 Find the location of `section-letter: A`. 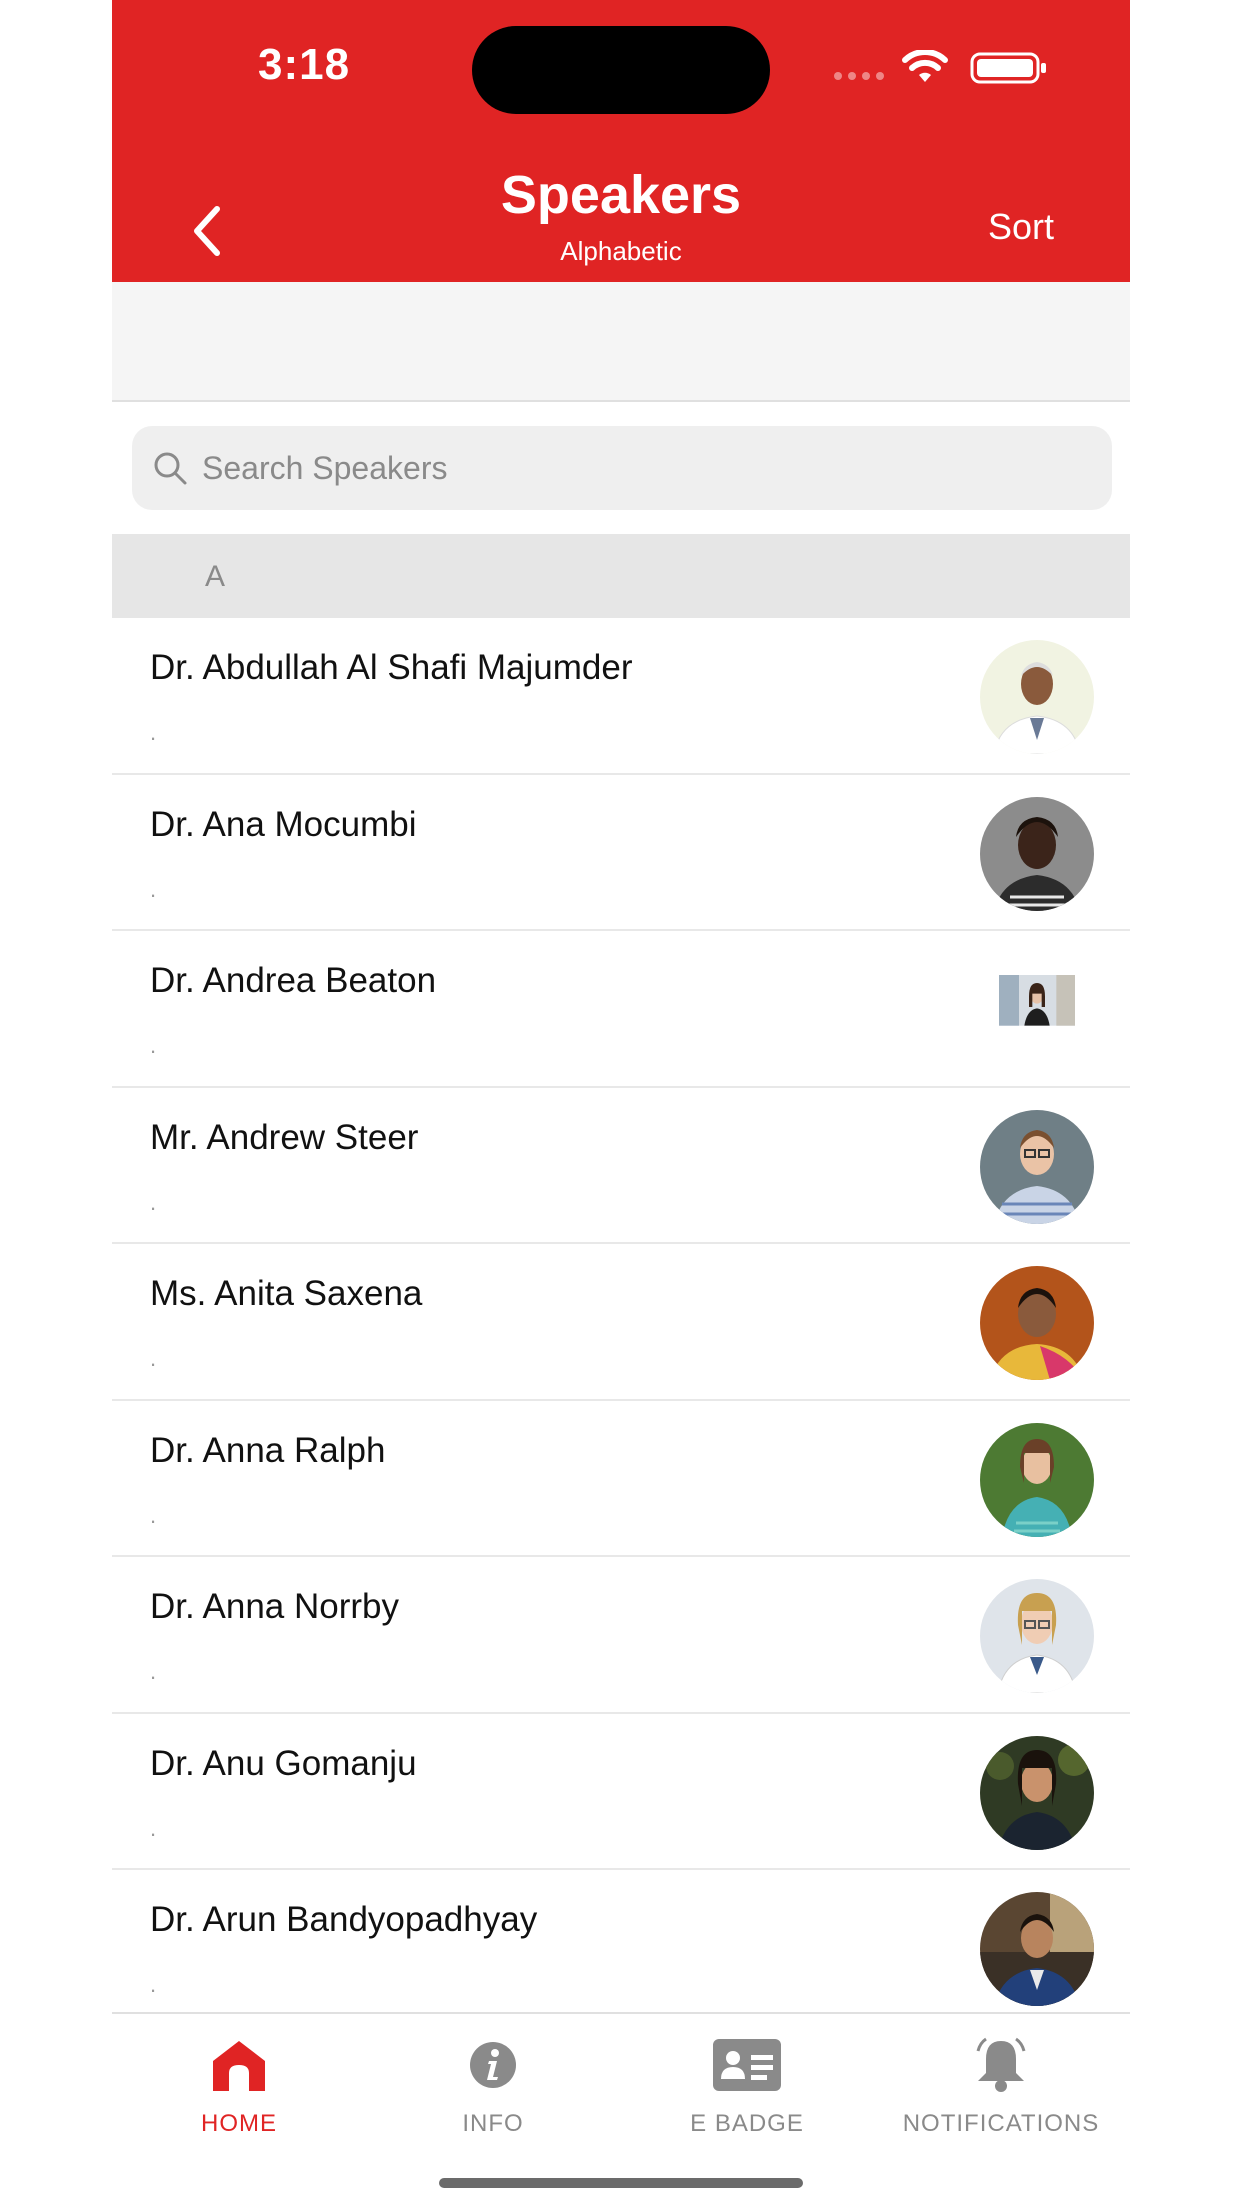

section-letter: A is located at coordinates (215, 576).